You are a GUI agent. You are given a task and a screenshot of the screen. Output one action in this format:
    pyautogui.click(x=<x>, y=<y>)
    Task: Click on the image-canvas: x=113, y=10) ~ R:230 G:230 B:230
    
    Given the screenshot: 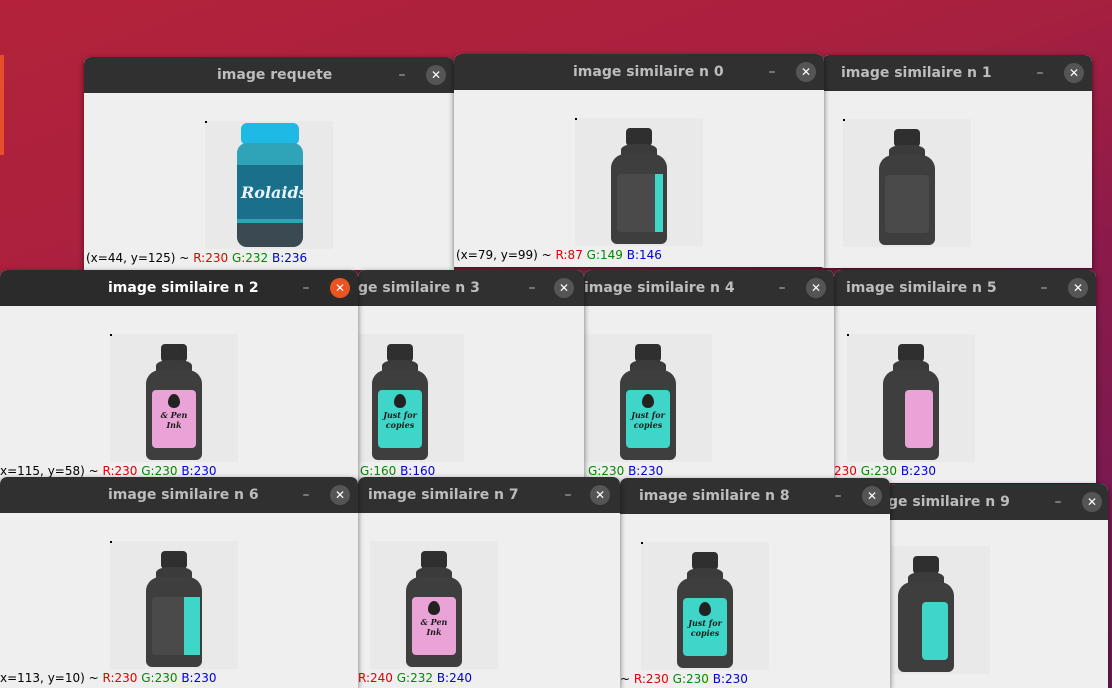 What is the action you would take?
    pyautogui.click(x=179, y=600)
    